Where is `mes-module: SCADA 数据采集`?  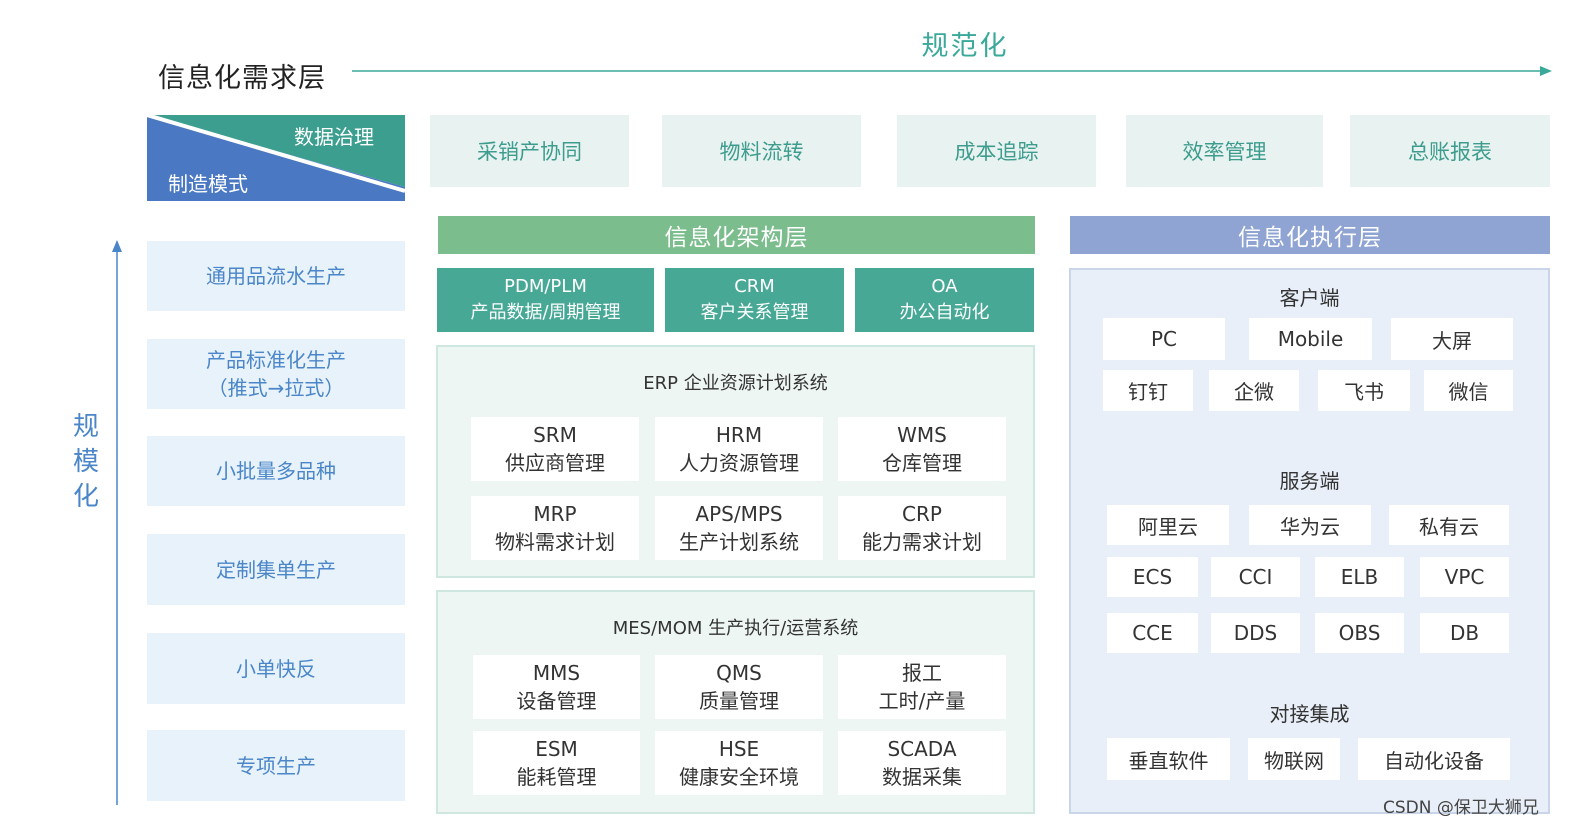 mes-module: SCADA 数据采集 is located at coordinates (922, 763).